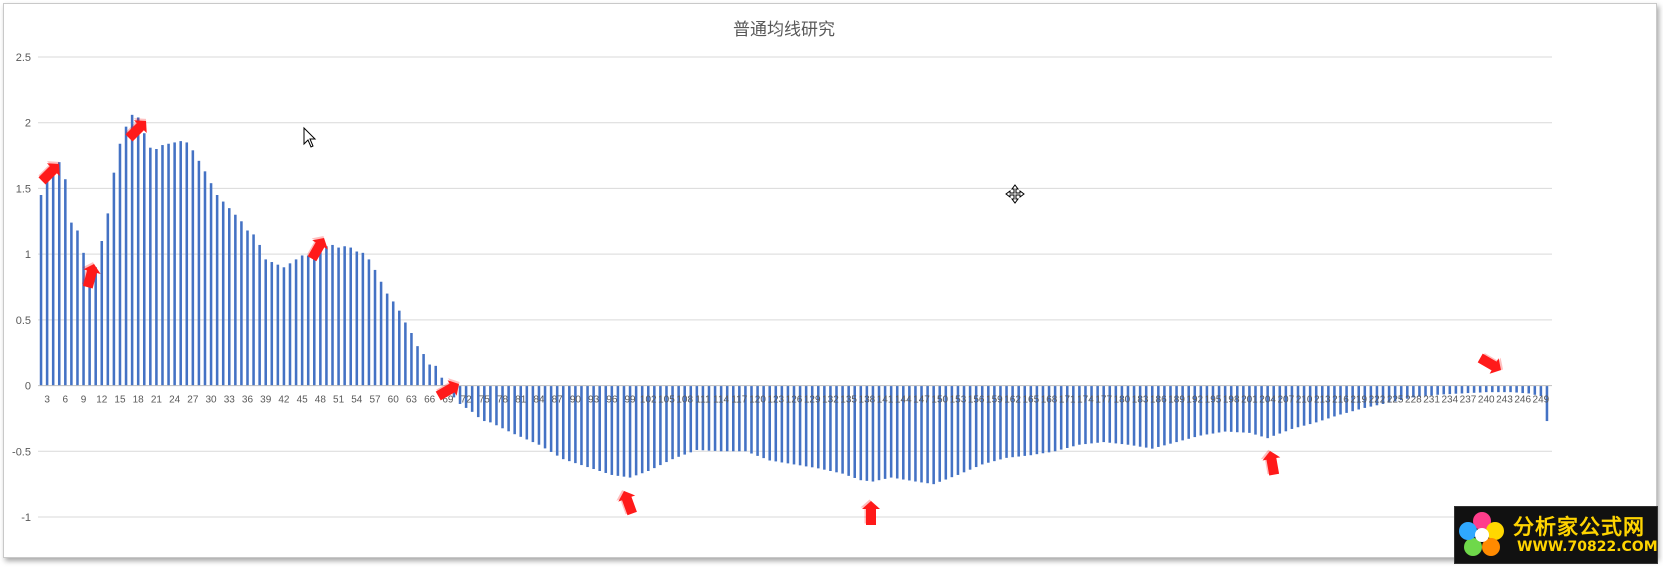 The height and width of the screenshot is (568, 1663). Describe the element at coordinates (139, 400) in the screenshot. I see `x-tick-label: 18` at that location.